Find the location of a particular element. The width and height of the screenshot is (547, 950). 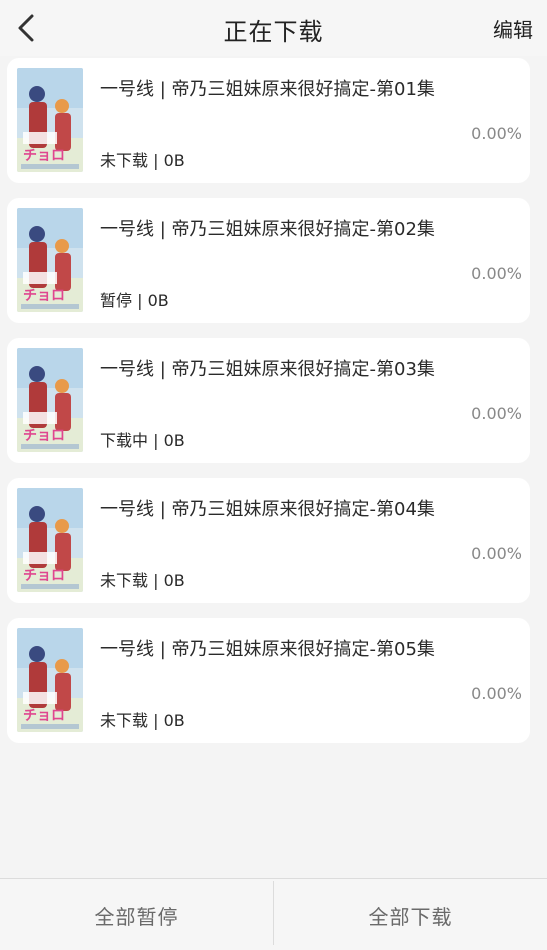

item-title: 一号线 | 帝乃三姐妹原来很好搞定-第01集 is located at coordinates (267, 89).